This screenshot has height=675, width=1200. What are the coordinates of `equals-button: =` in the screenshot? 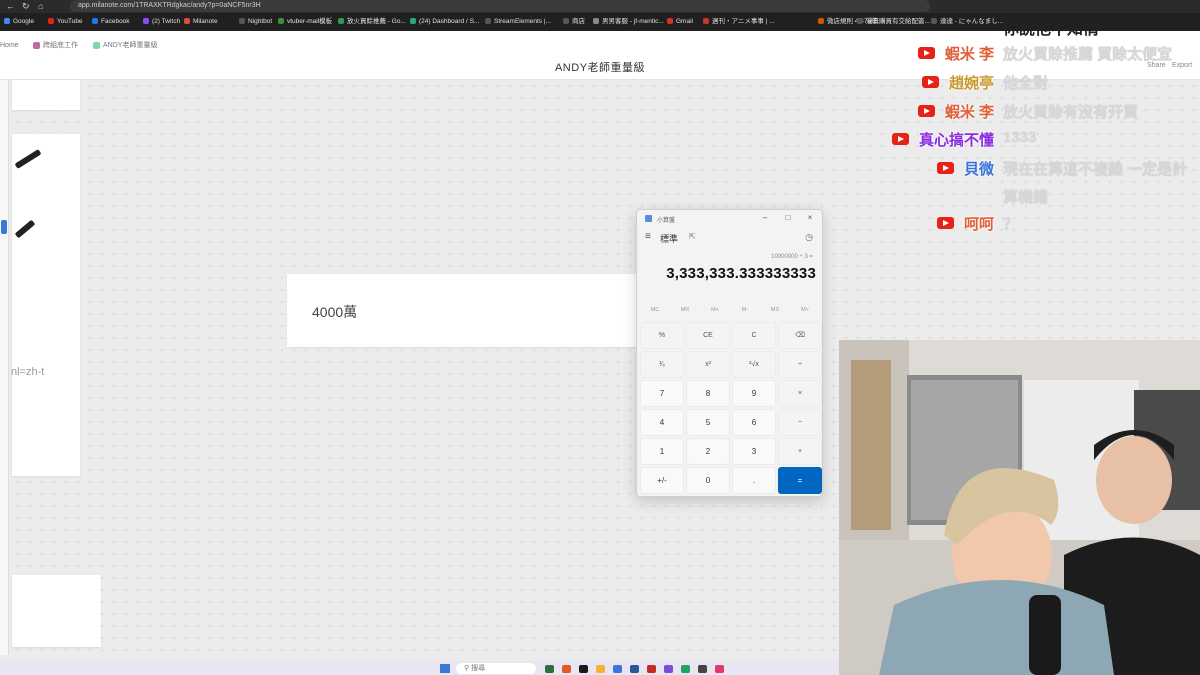 It's located at (800, 480).